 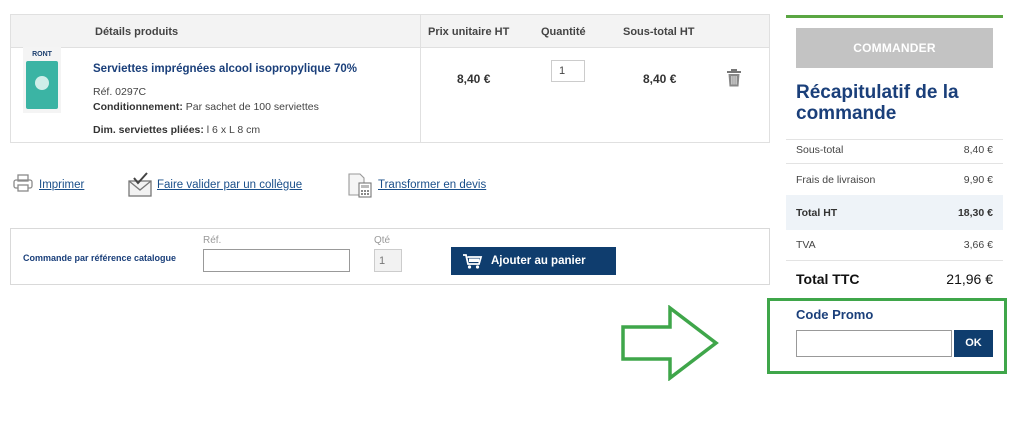 I want to click on cond-label: Conditionnement:, so click(x=138, y=107).